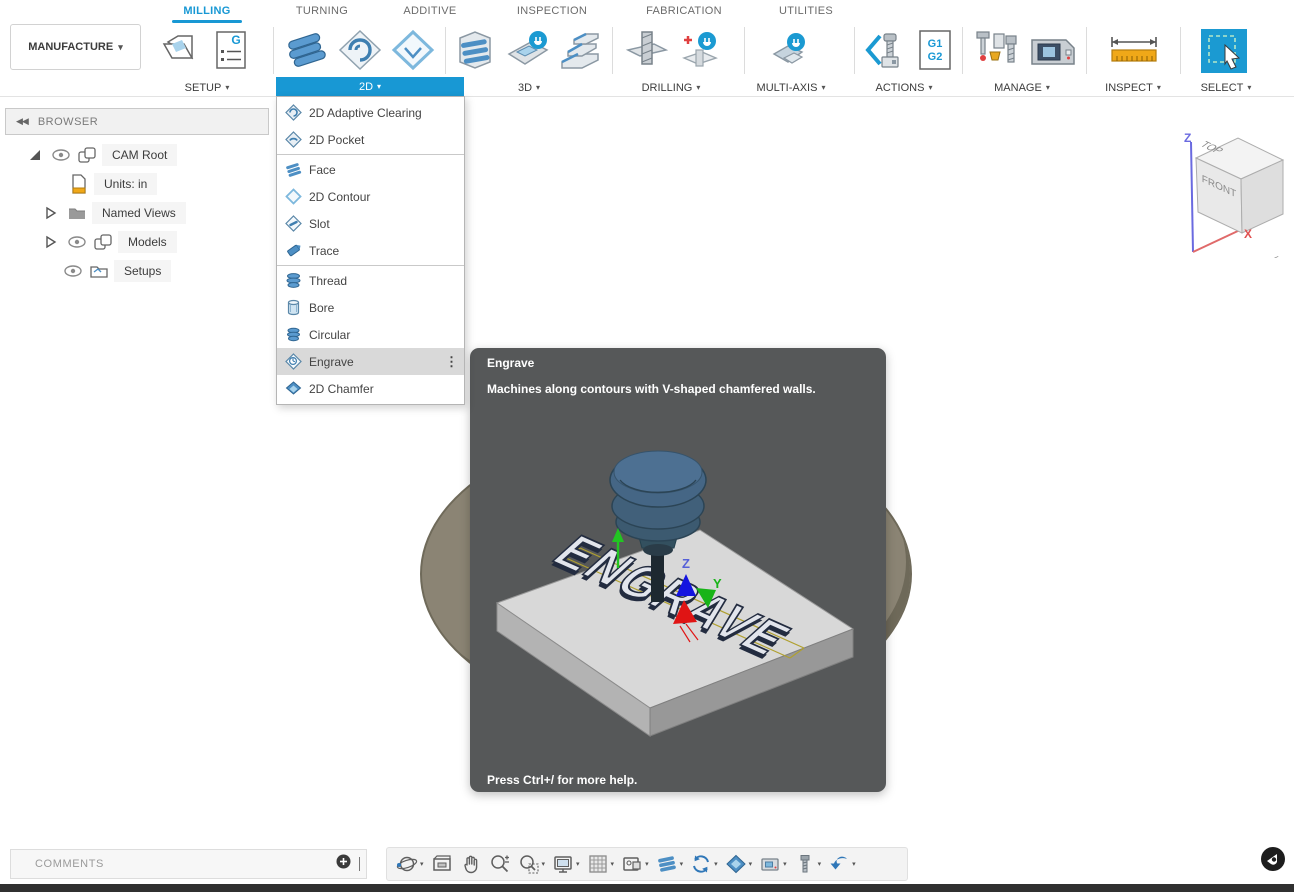 The width and height of the screenshot is (1294, 892). I want to click on menu-item-slot: Slot, so click(370, 223).